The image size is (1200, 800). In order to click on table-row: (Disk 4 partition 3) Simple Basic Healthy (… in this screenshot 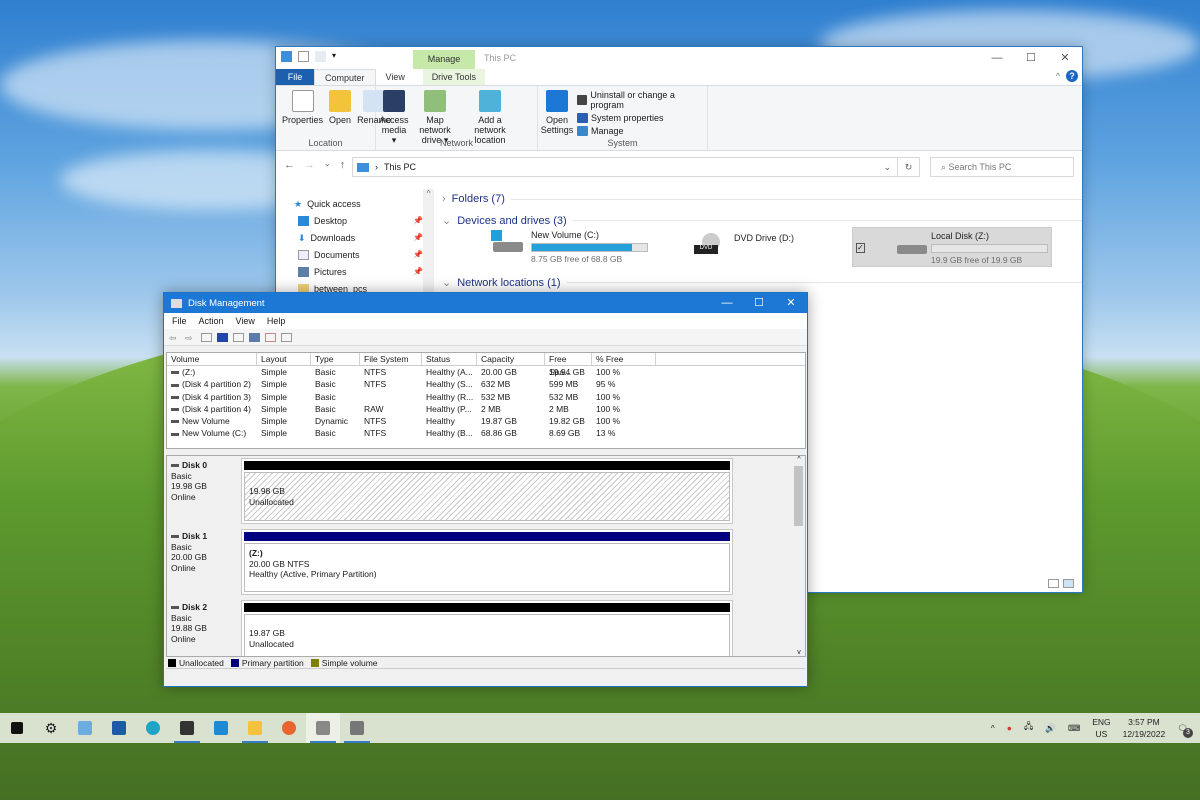, I will do `click(486, 397)`.